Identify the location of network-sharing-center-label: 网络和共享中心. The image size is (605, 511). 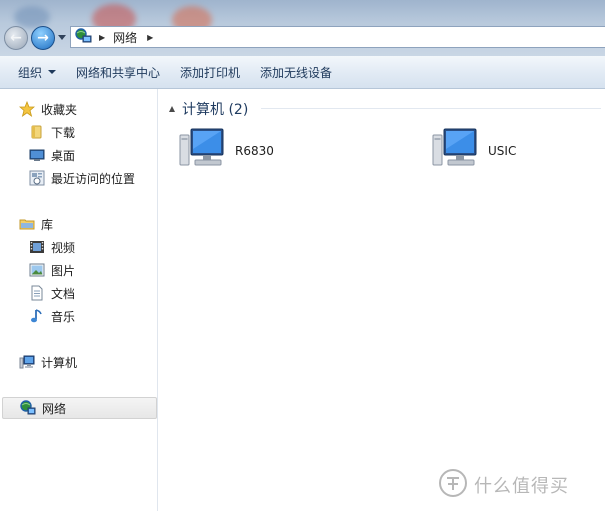
(118, 72).